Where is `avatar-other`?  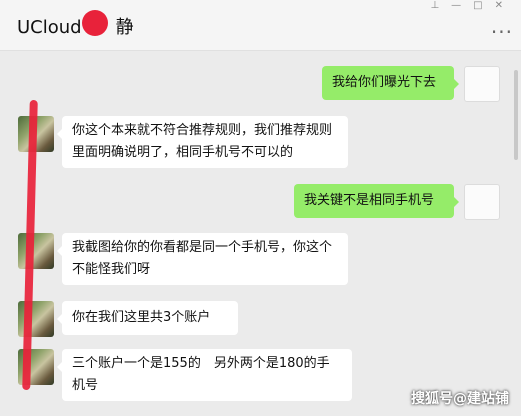 avatar-other is located at coordinates (36, 251).